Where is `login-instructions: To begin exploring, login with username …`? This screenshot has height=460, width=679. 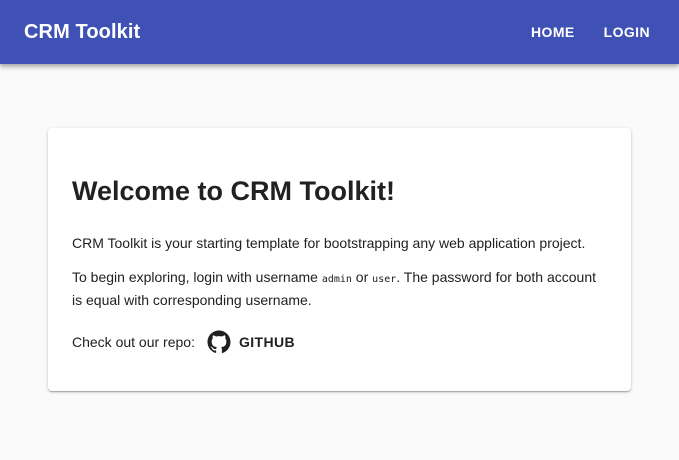 login-instructions: To begin exploring, login with username … is located at coordinates (339, 288).